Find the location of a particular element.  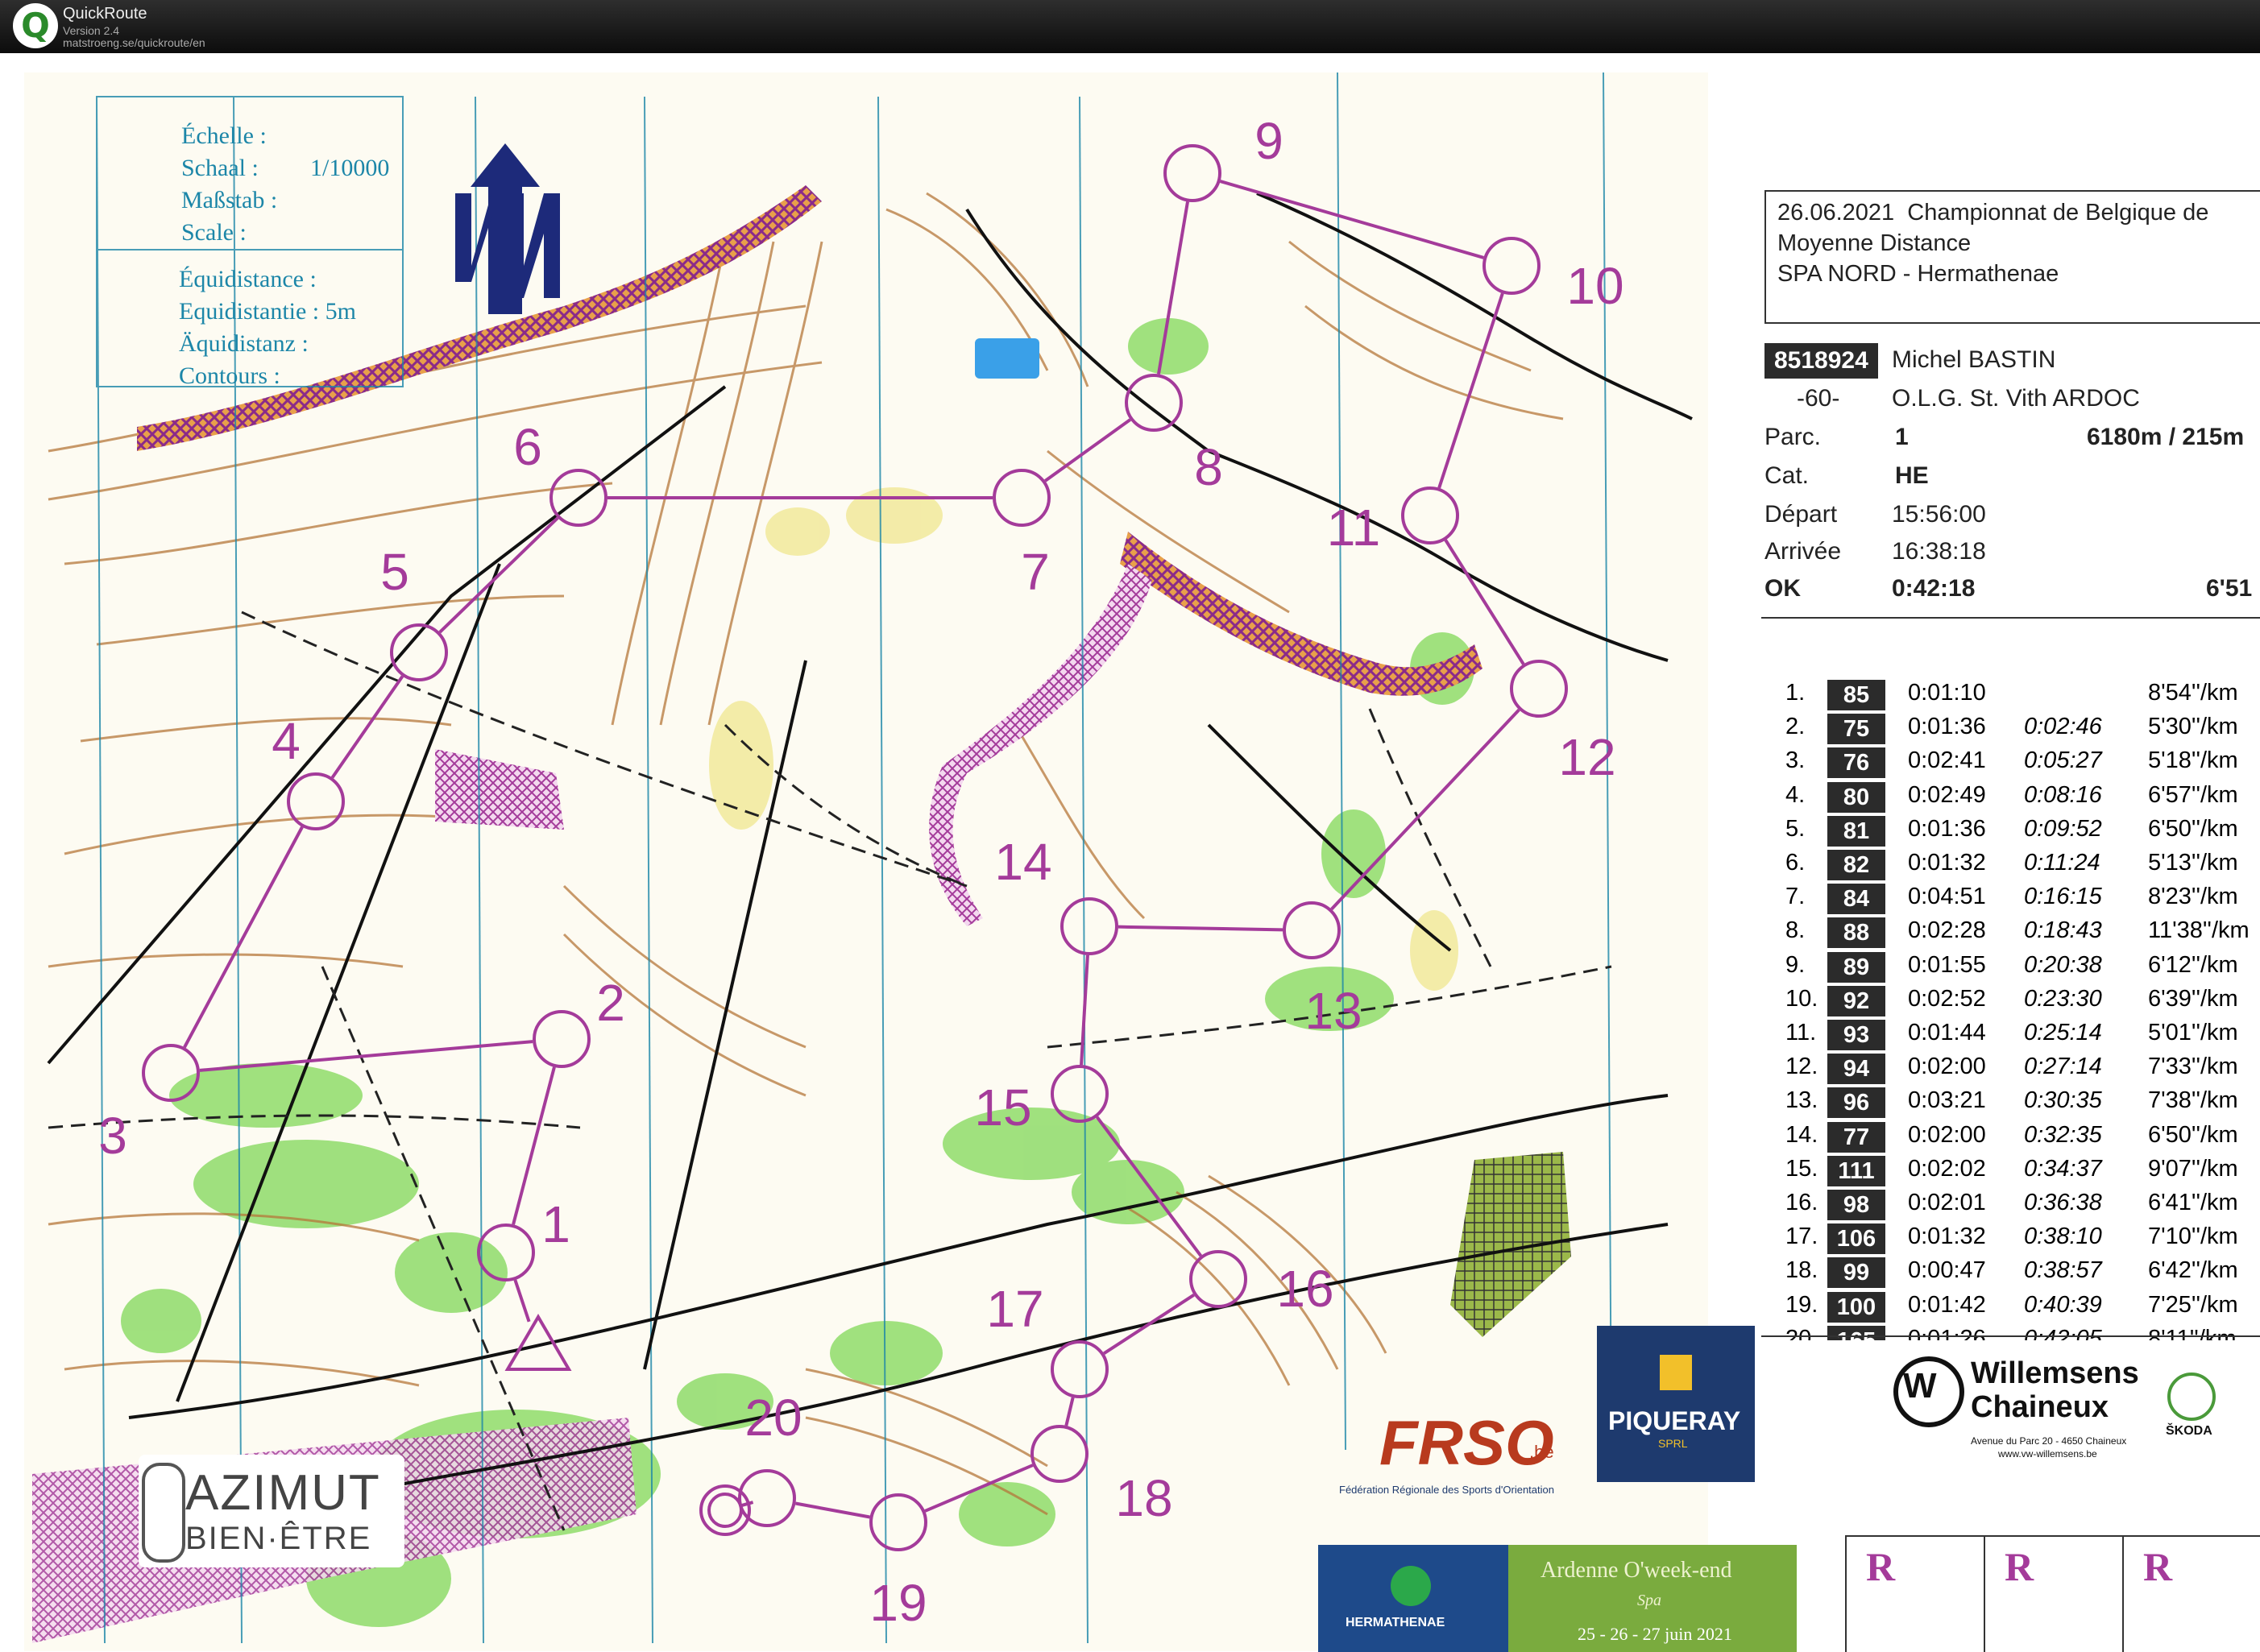

runner-club: O.L.G. St. Vith ARDOC is located at coordinates (2016, 398).